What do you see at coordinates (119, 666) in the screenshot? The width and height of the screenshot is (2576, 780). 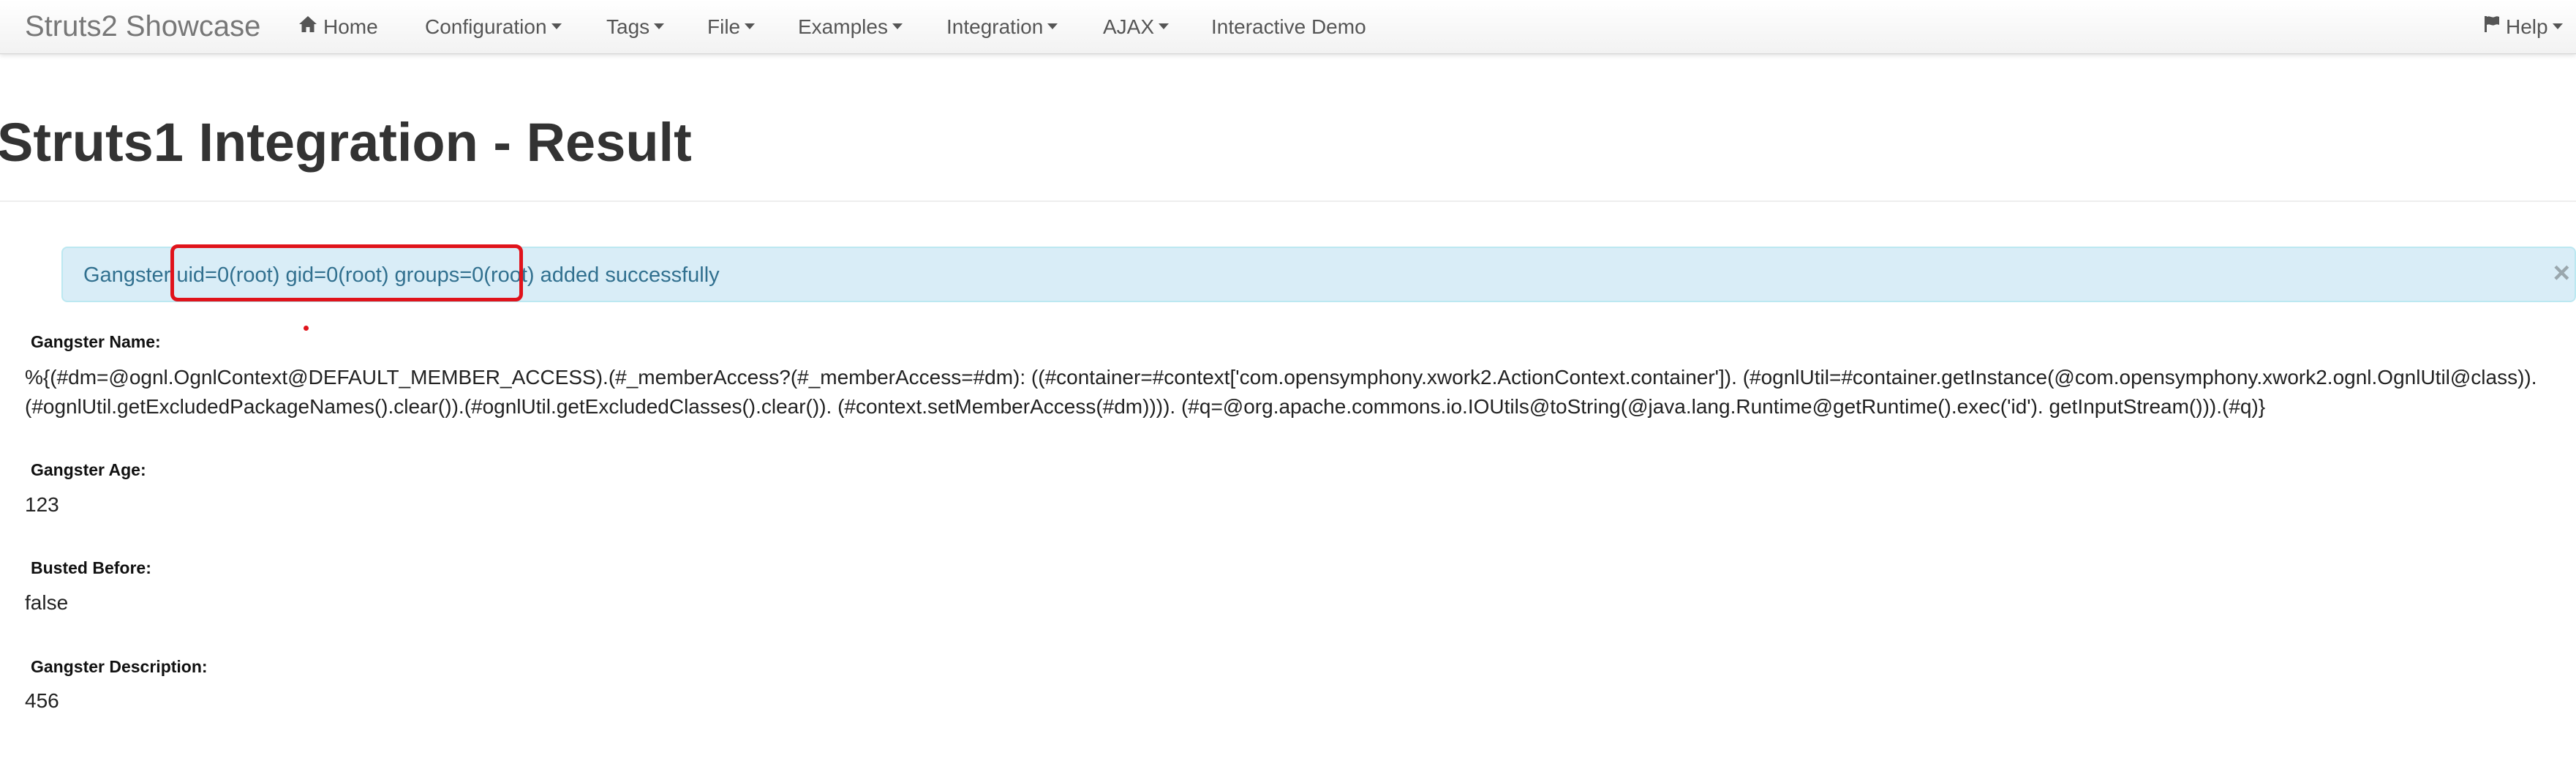 I see `gangster-description-label: Gangster Description:` at bounding box center [119, 666].